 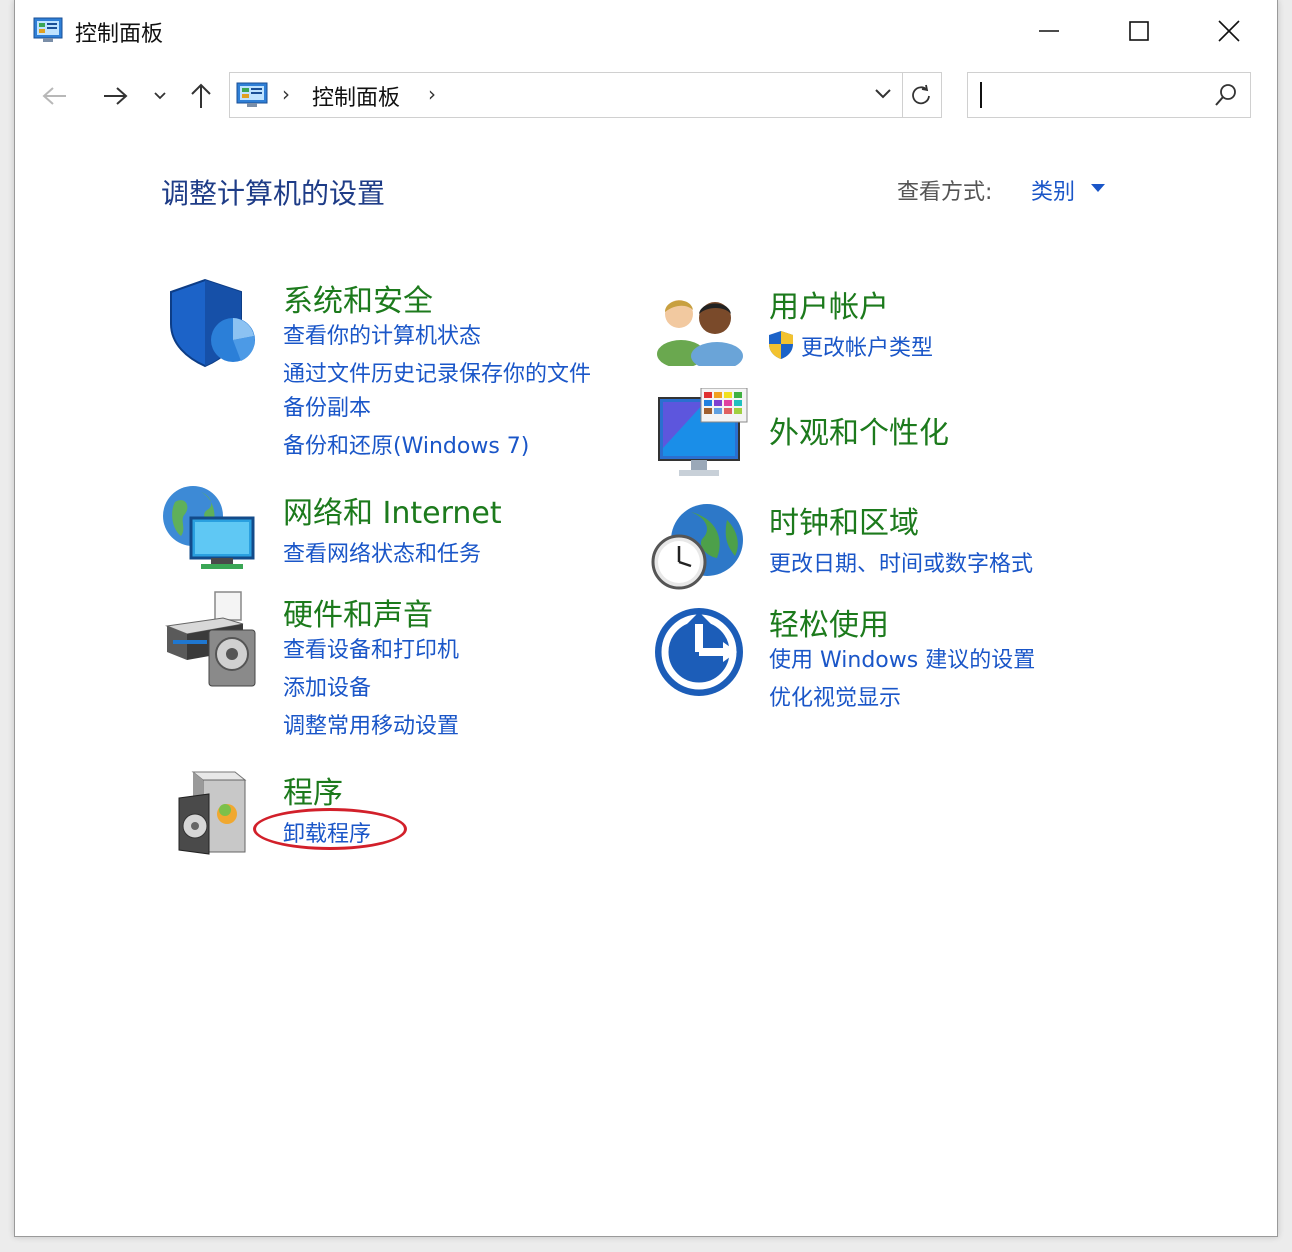 I want to click on minimize-button, so click(x=1049, y=31).